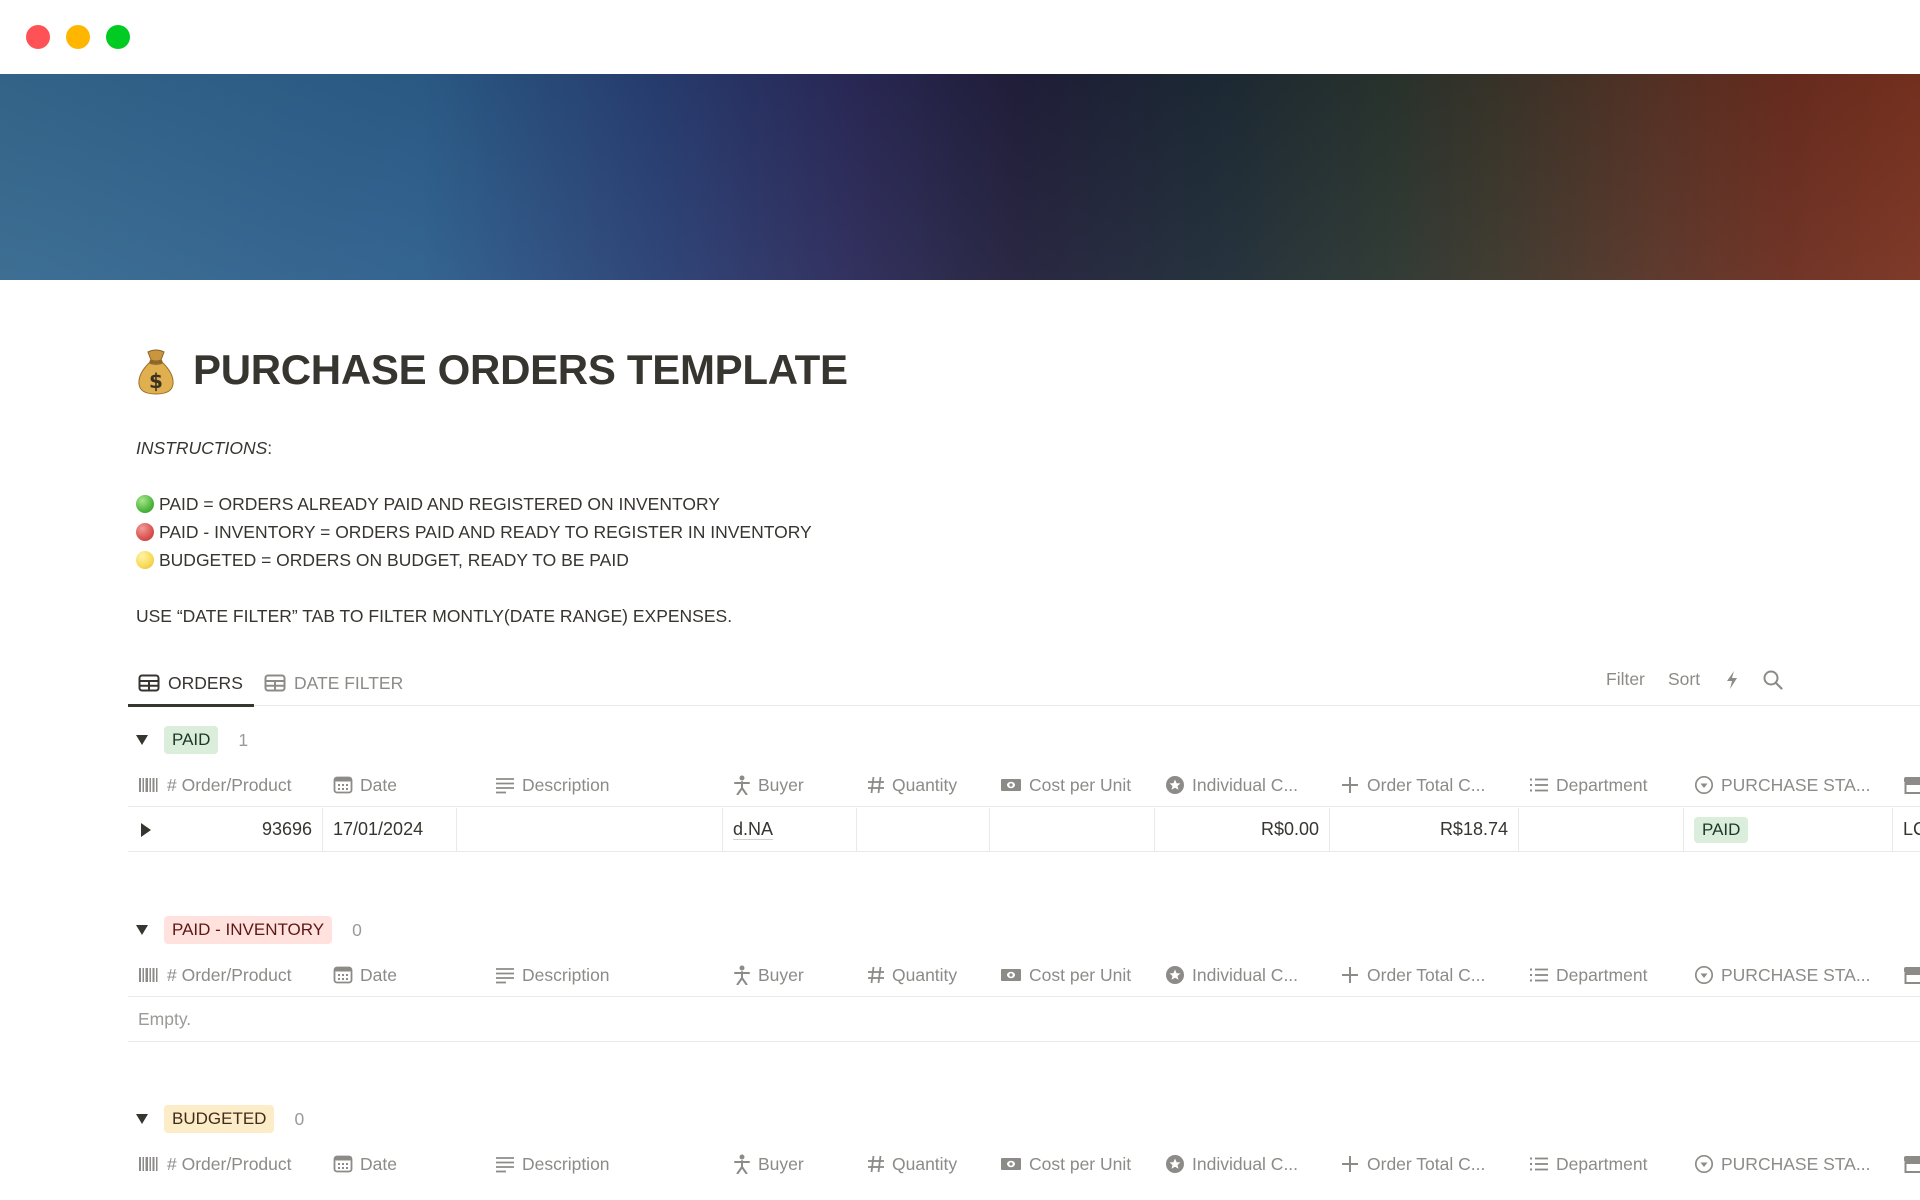 Image resolution: width=1920 pixels, height=1200 pixels. What do you see at coordinates (505, 976) in the screenshot?
I see `text-lines-icon` at bounding box center [505, 976].